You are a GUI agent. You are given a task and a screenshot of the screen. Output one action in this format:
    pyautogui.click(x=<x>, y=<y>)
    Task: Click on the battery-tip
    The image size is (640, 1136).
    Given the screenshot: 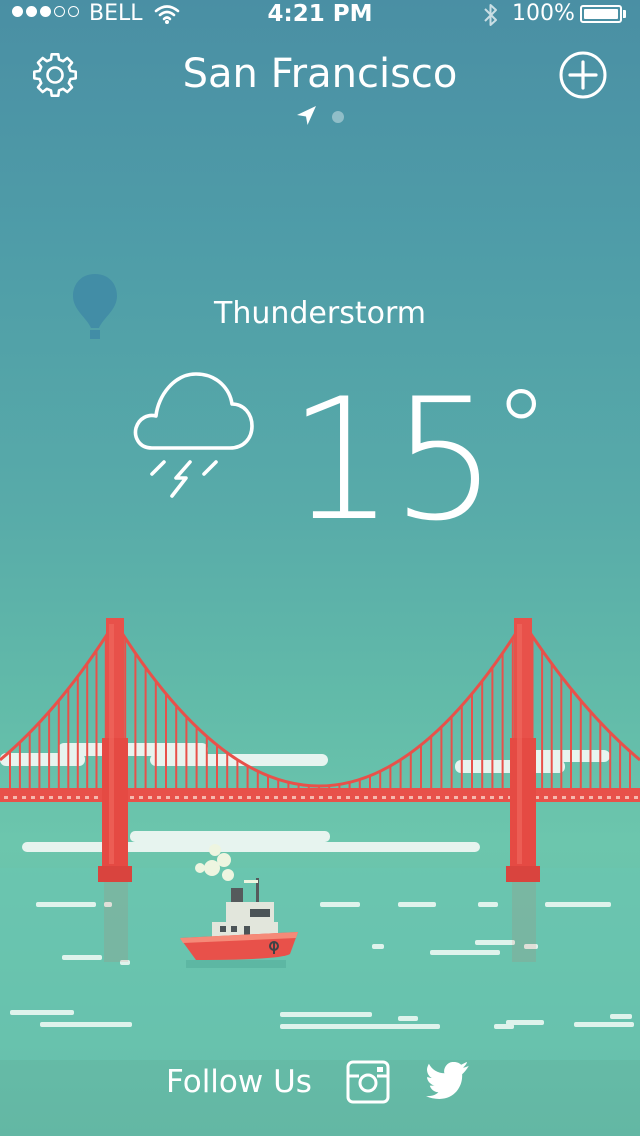 What is the action you would take?
    pyautogui.click(x=624, y=14)
    